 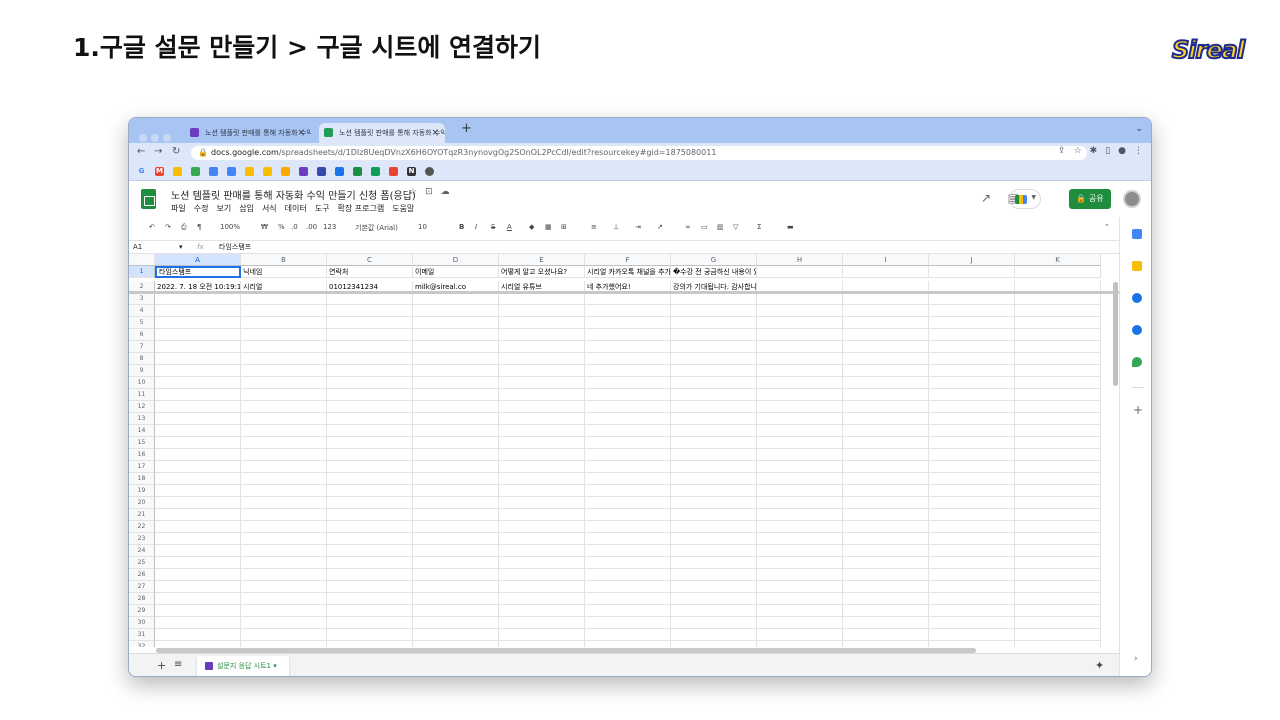 What do you see at coordinates (177, 171) in the screenshot?
I see `drive-bookmark-icon` at bounding box center [177, 171].